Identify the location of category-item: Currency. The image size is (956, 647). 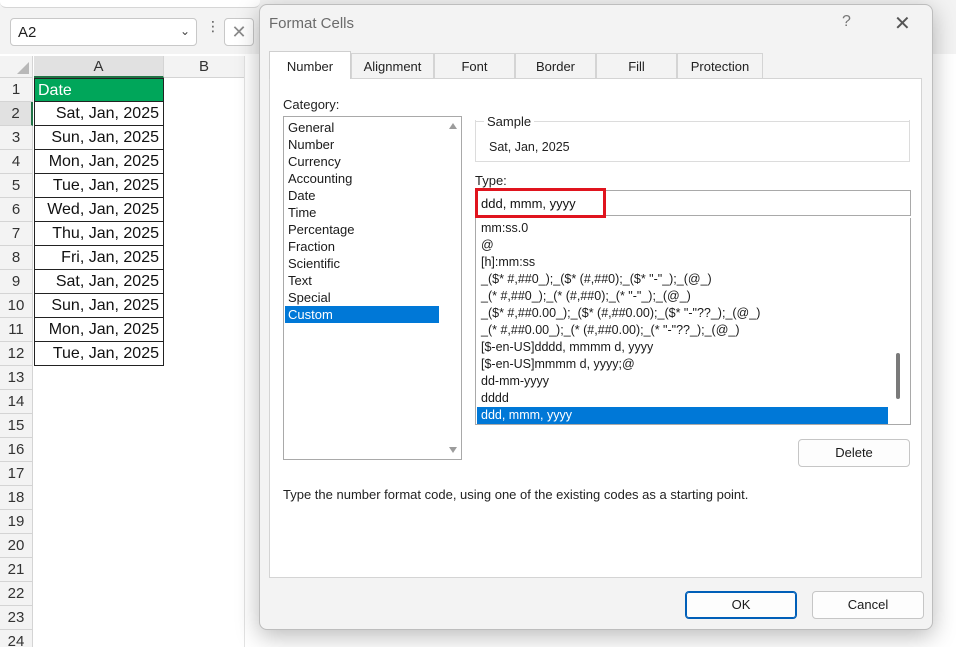
(362, 161).